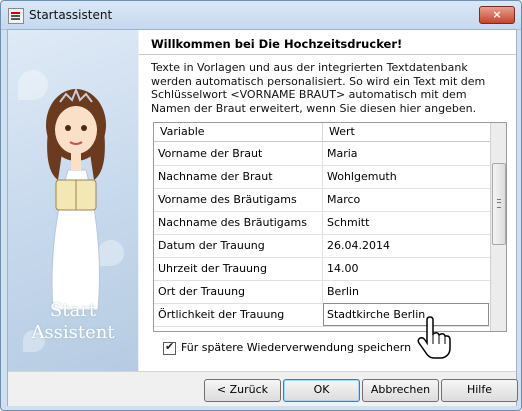 This screenshot has height=411, width=522. Describe the element at coordinates (322, 269) in the screenshot. I see `table-row: Uhrzeit der Trauung 14.00` at that location.